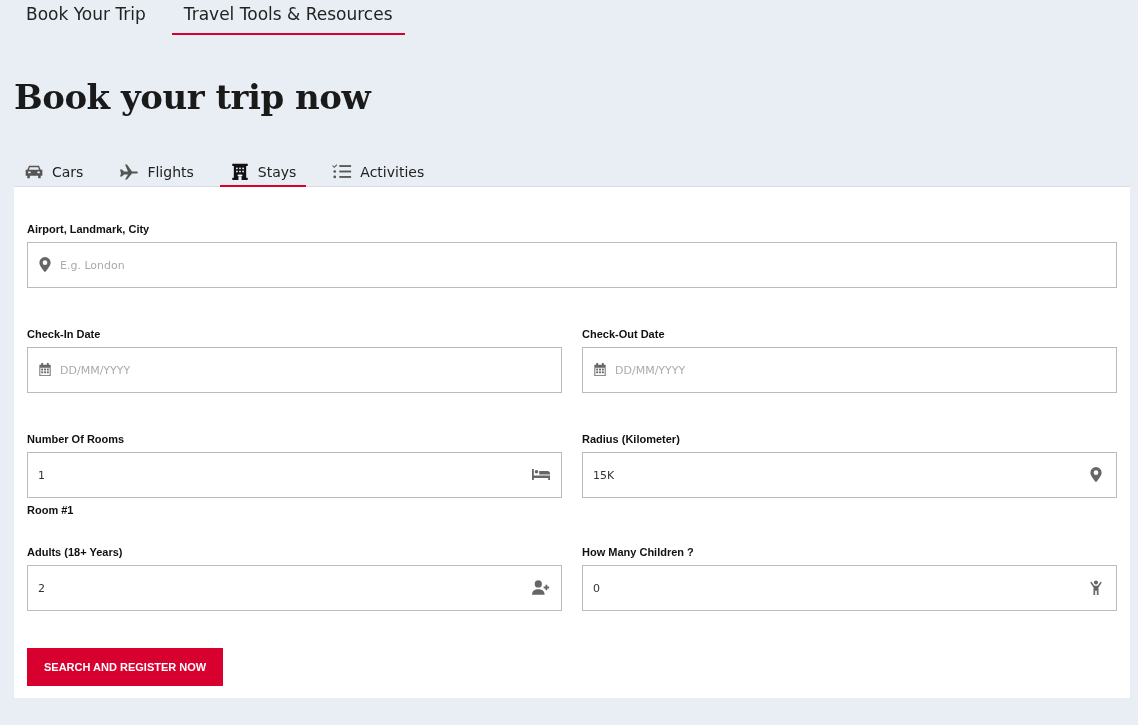  What do you see at coordinates (342, 171) in the screenshot?
I see `checklist-icon` at bounding box center [342, 171].